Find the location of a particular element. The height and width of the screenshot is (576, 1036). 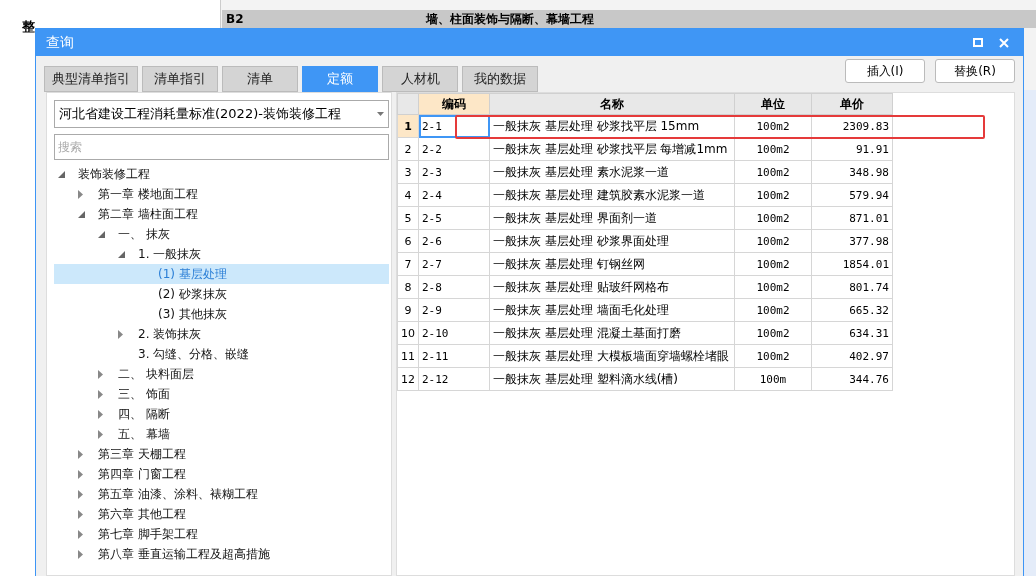

tab: 清单指引 is located at coordinates (180, 79).